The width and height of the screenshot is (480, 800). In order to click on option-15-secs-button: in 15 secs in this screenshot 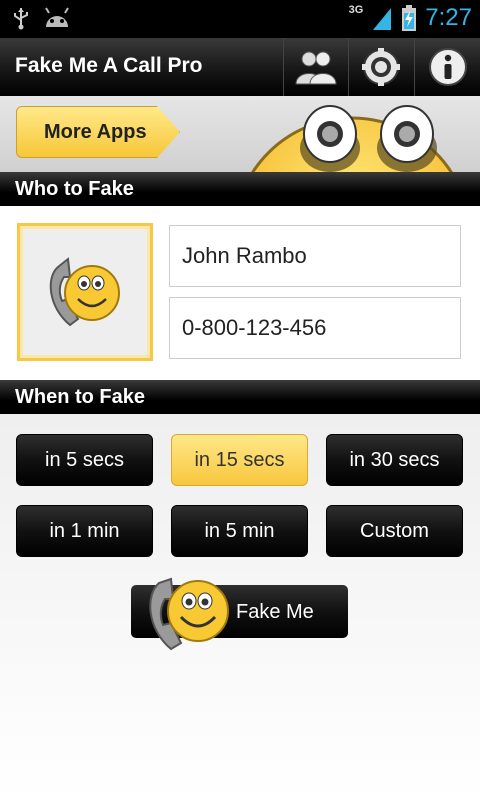, I will do `click(239, 460)`.